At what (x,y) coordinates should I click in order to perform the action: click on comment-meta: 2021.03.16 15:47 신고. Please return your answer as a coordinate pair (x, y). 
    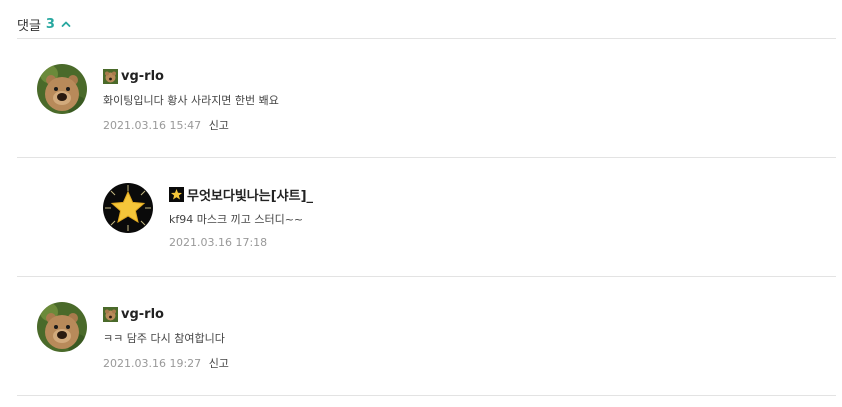
    Looking at the image, I should click on (166, 125).